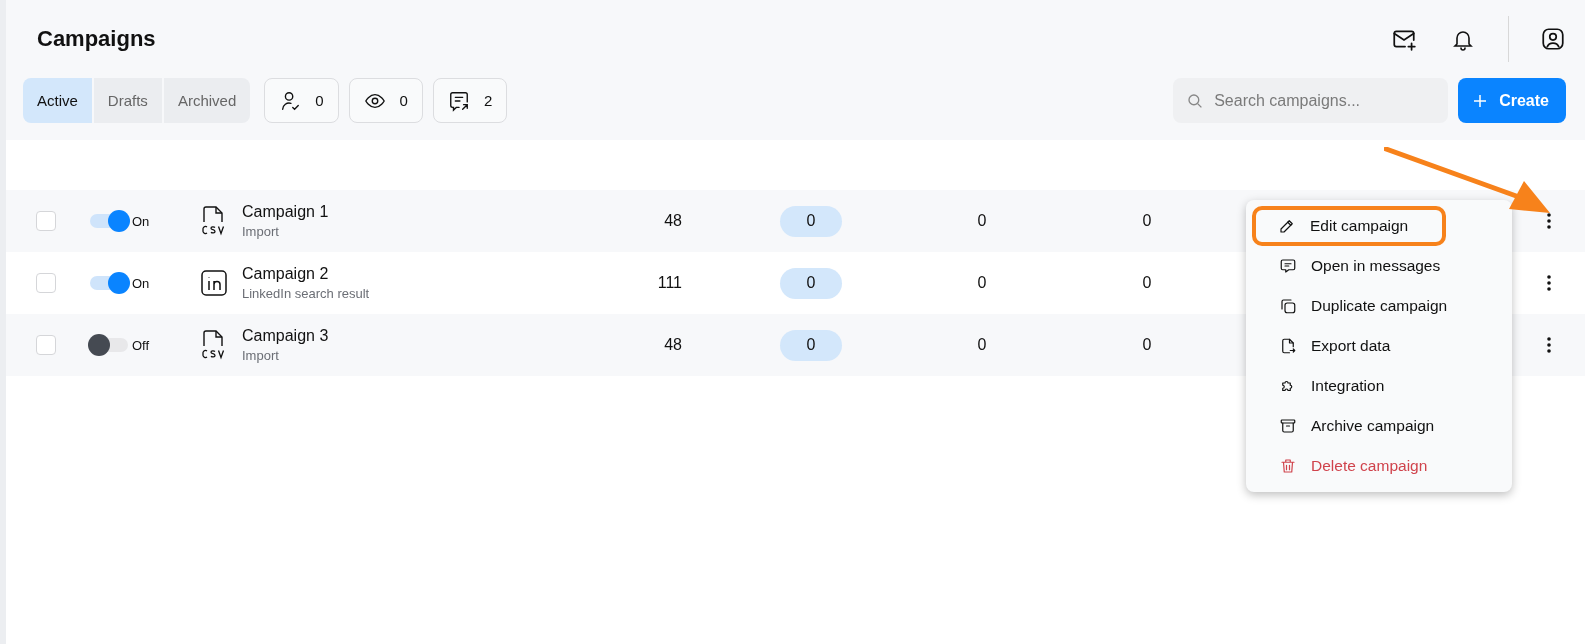  I want to click on linkedin-icon, so click(214, 283).